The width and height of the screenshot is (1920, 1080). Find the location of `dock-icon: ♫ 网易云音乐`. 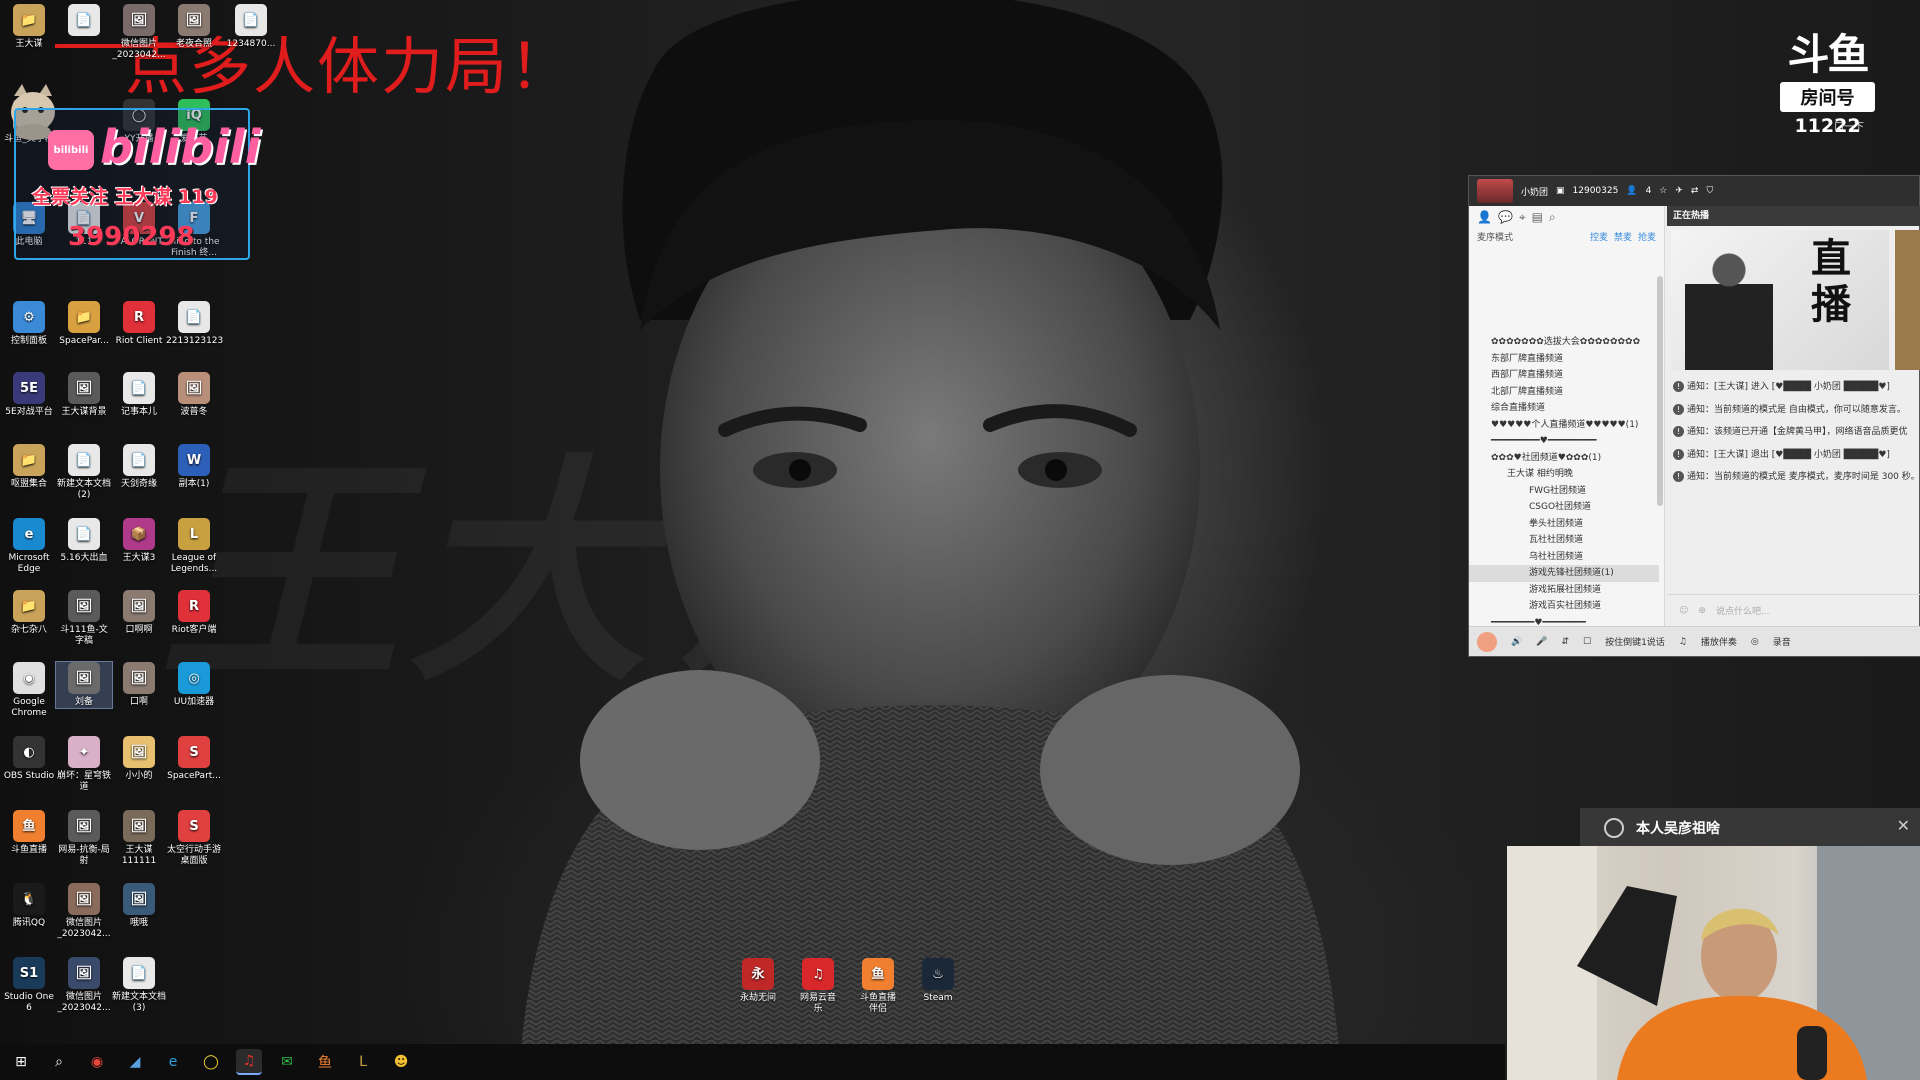

dock-icon: ♫ 网易云音乐 is located at coordinates (818, 986).